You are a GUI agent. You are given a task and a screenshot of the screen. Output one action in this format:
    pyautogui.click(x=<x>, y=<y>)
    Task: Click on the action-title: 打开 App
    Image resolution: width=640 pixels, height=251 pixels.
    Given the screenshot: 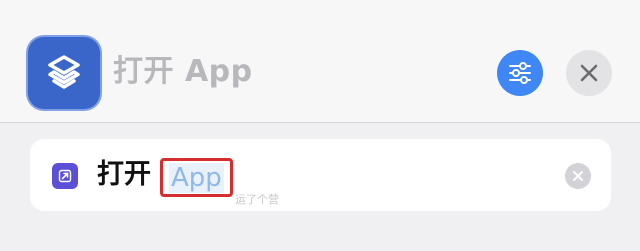 What is the action you would take?
    pyautogui.click(x=183, y=71)
    